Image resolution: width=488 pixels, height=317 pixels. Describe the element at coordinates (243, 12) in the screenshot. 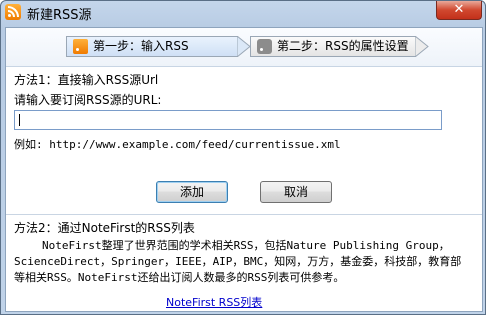

I see `title-bar: 新建RSS源 ✕` at that location.